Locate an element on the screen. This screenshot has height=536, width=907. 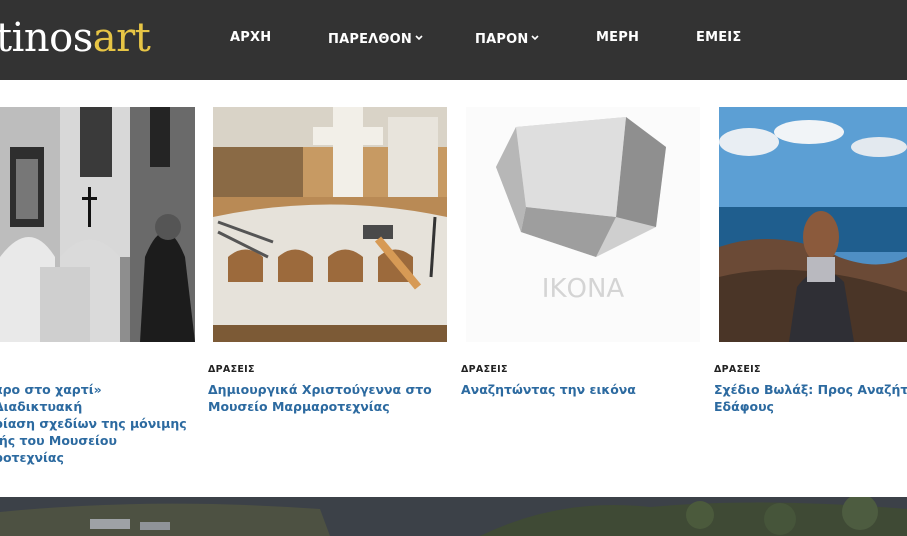
nav-label: ΠΑΡΕΛΘΟΝ is located at coordinates (370, 39).